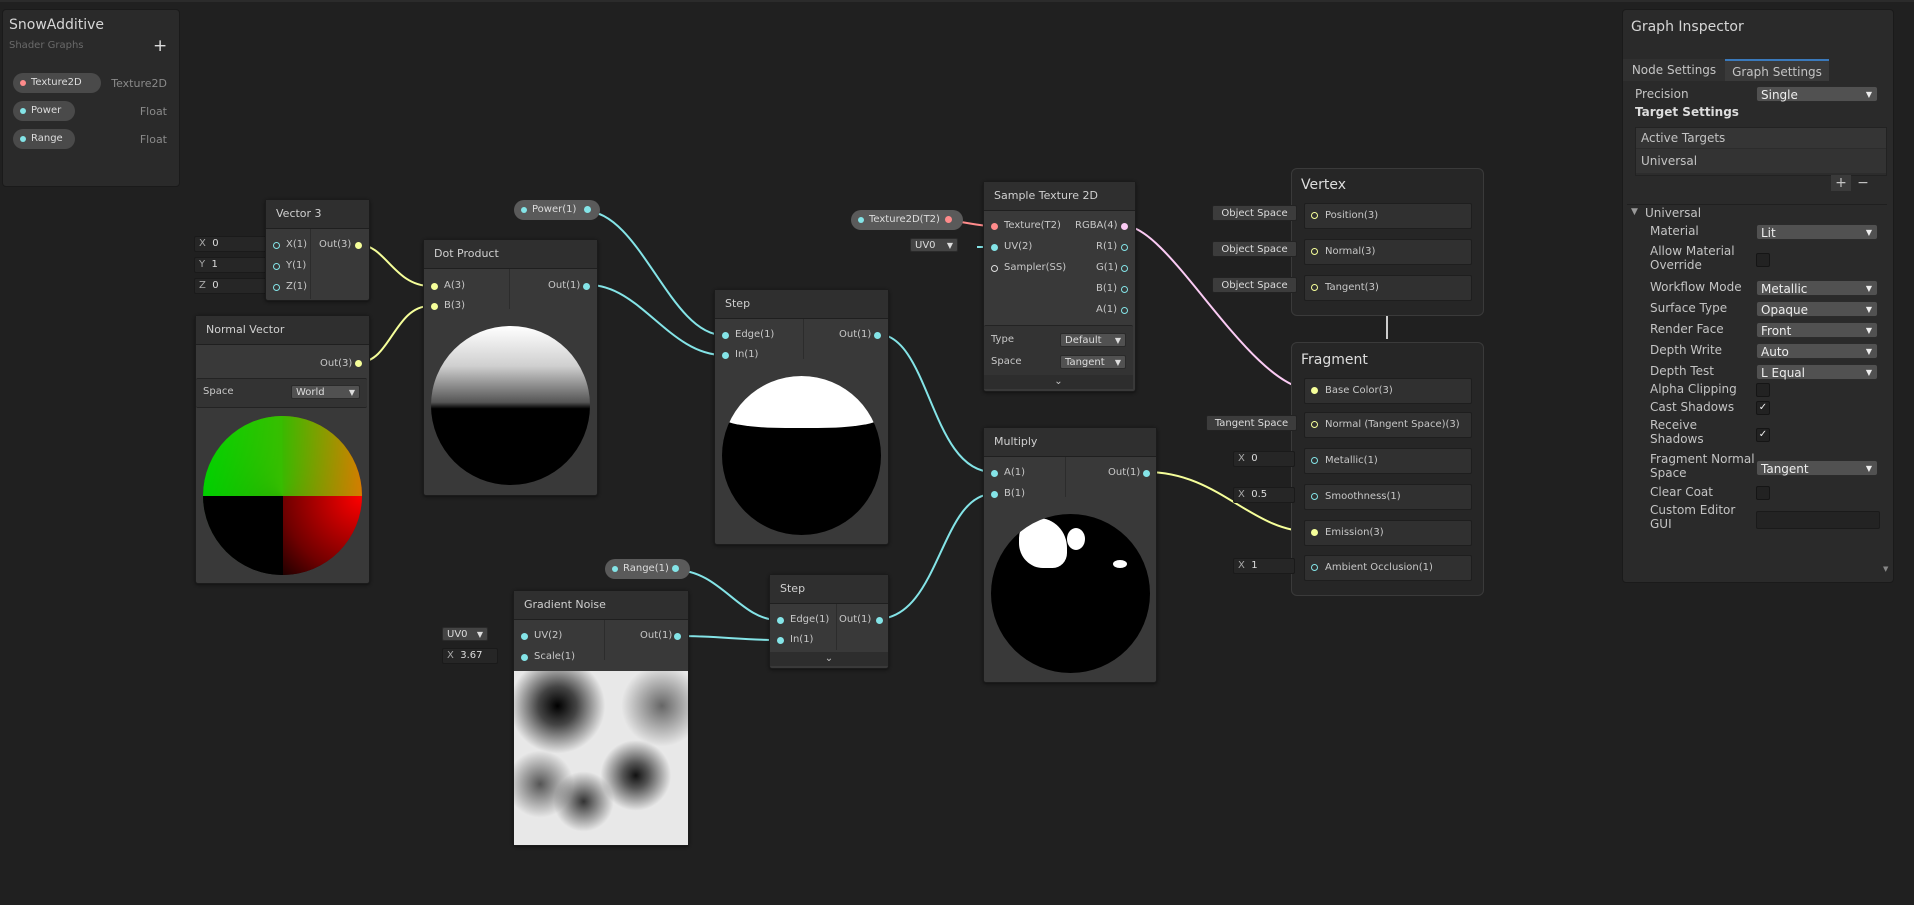  What do you see at coordinates (57, 83) in the screenshot?
I see `property-texture2d: Texture2D` at bounding box center [57, 83].